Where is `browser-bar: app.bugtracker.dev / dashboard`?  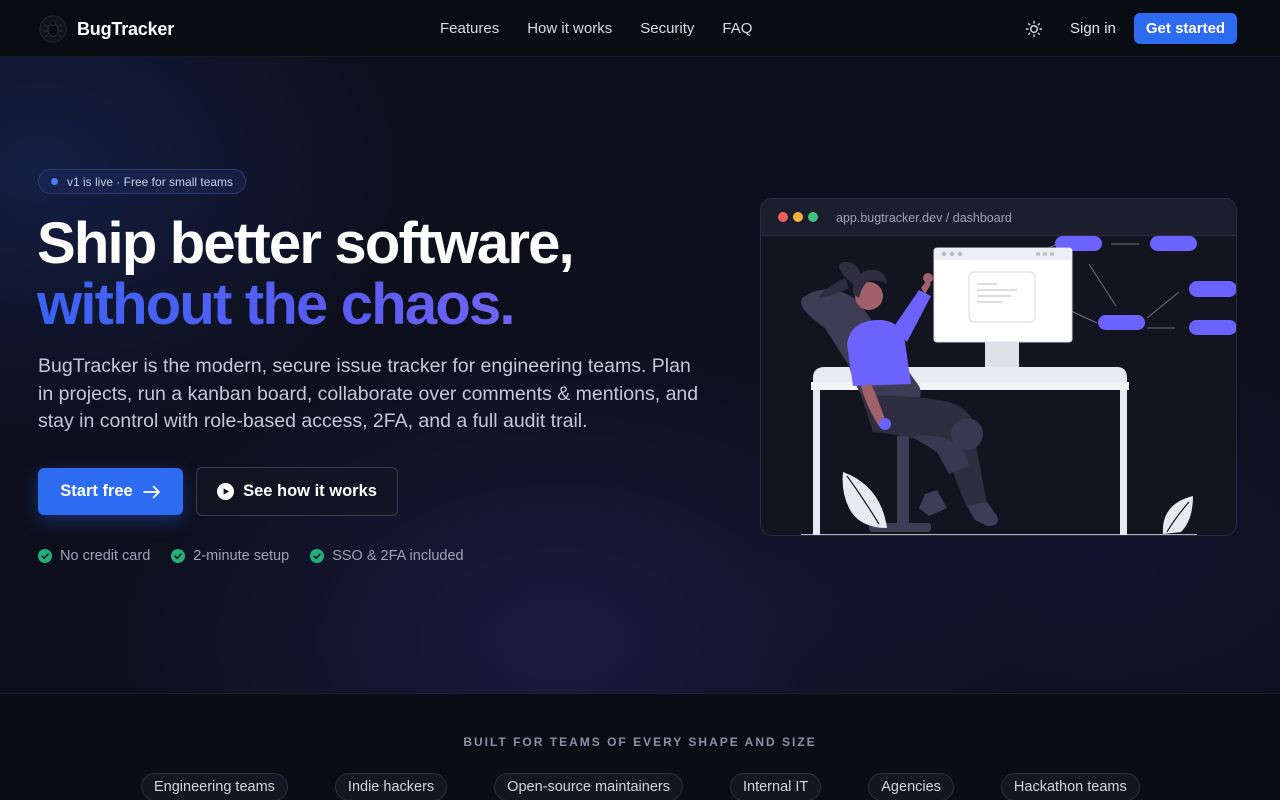
browser-bar: app.bugtracker.dev / dashboard is located at coordinates (998, 217).